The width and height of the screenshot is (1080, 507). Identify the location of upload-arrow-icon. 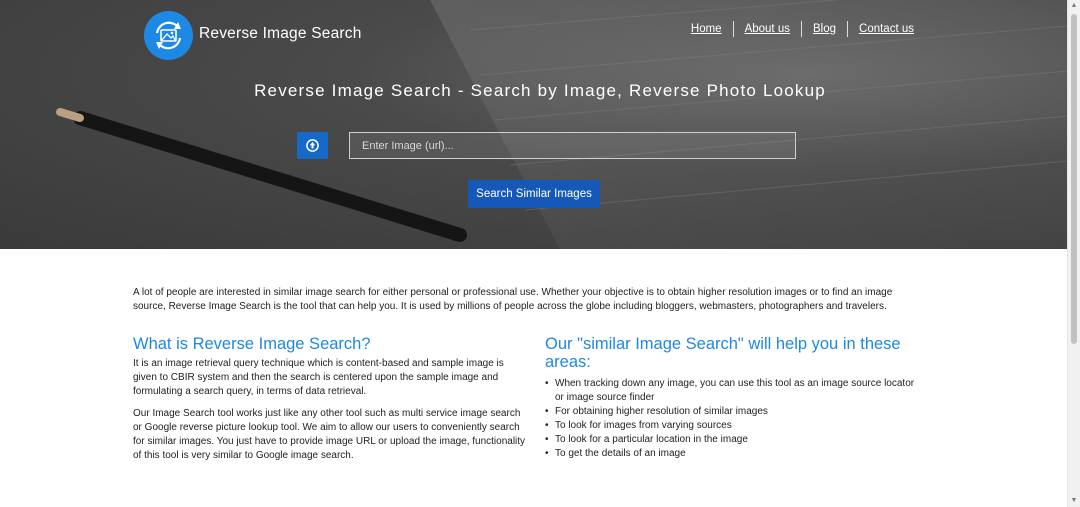
(312, 145).